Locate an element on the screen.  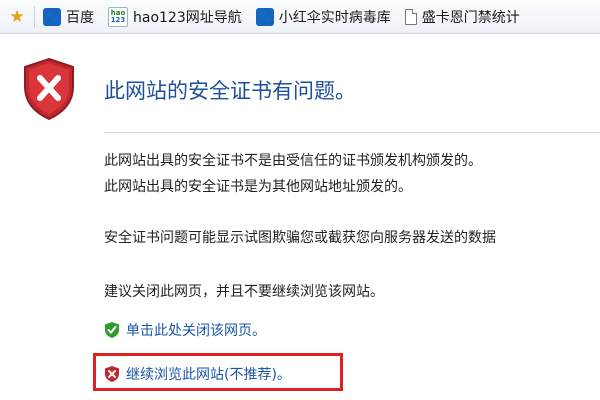
favorite-baidu: 🐾 百度 is located at coordinates (68, 17).